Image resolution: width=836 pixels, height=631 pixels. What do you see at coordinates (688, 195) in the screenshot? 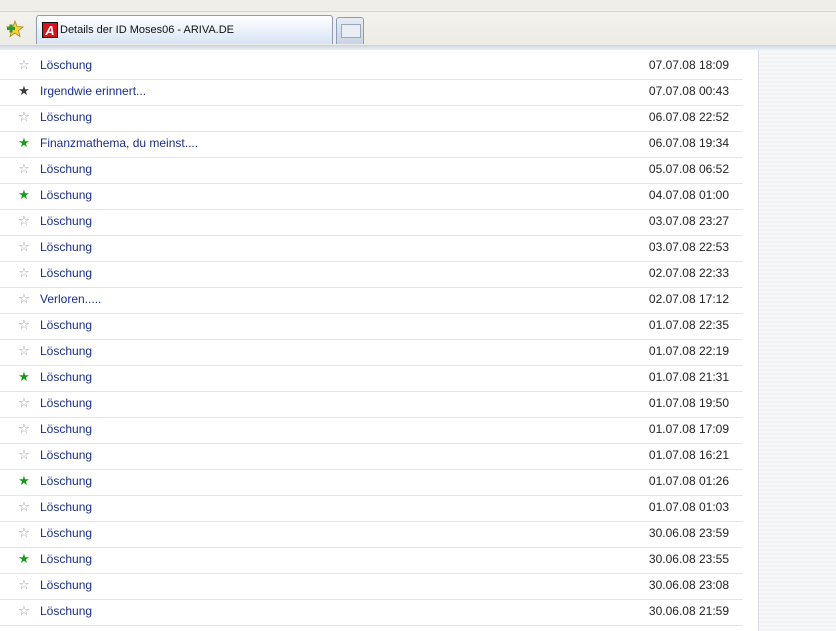
I see `posting-date: 04.07.08 01:00` at bounding box center [688, 195].